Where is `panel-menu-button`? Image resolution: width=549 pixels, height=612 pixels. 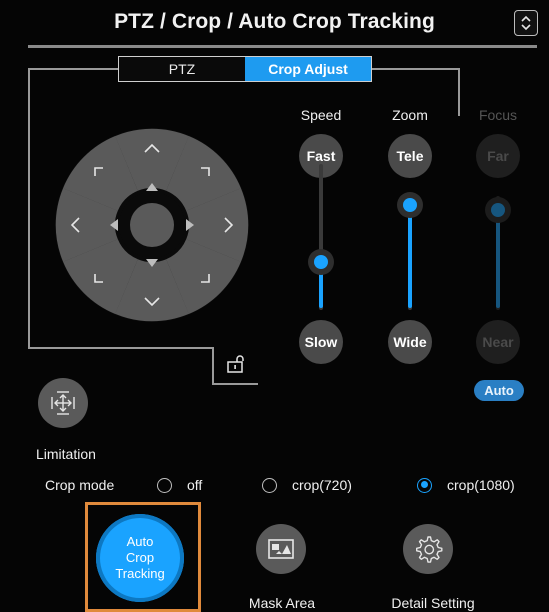
panel-menu-button is located at coordinates (526, 23).